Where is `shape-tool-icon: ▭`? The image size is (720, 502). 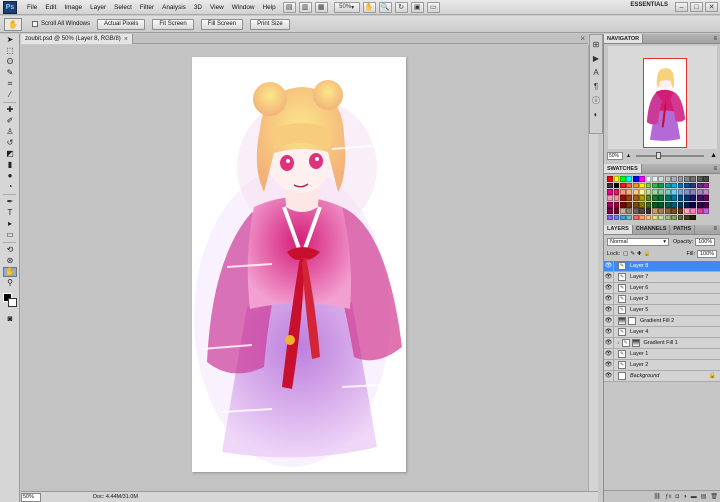
shape-tool-icon: ▭ is located at coordinates (10, 235).